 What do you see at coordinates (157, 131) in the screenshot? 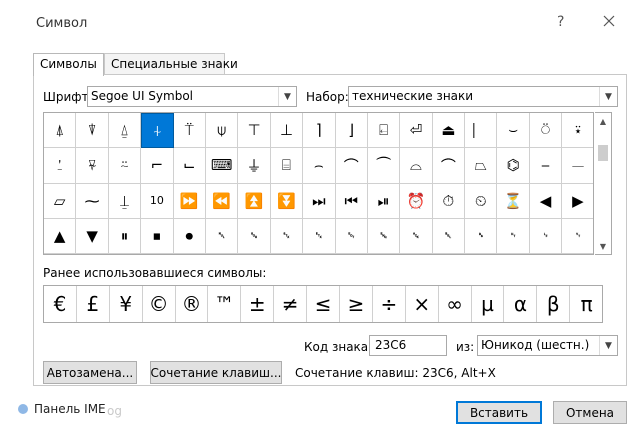
I see `symbol-cell: ⍭` at bounding box center [157, 131].